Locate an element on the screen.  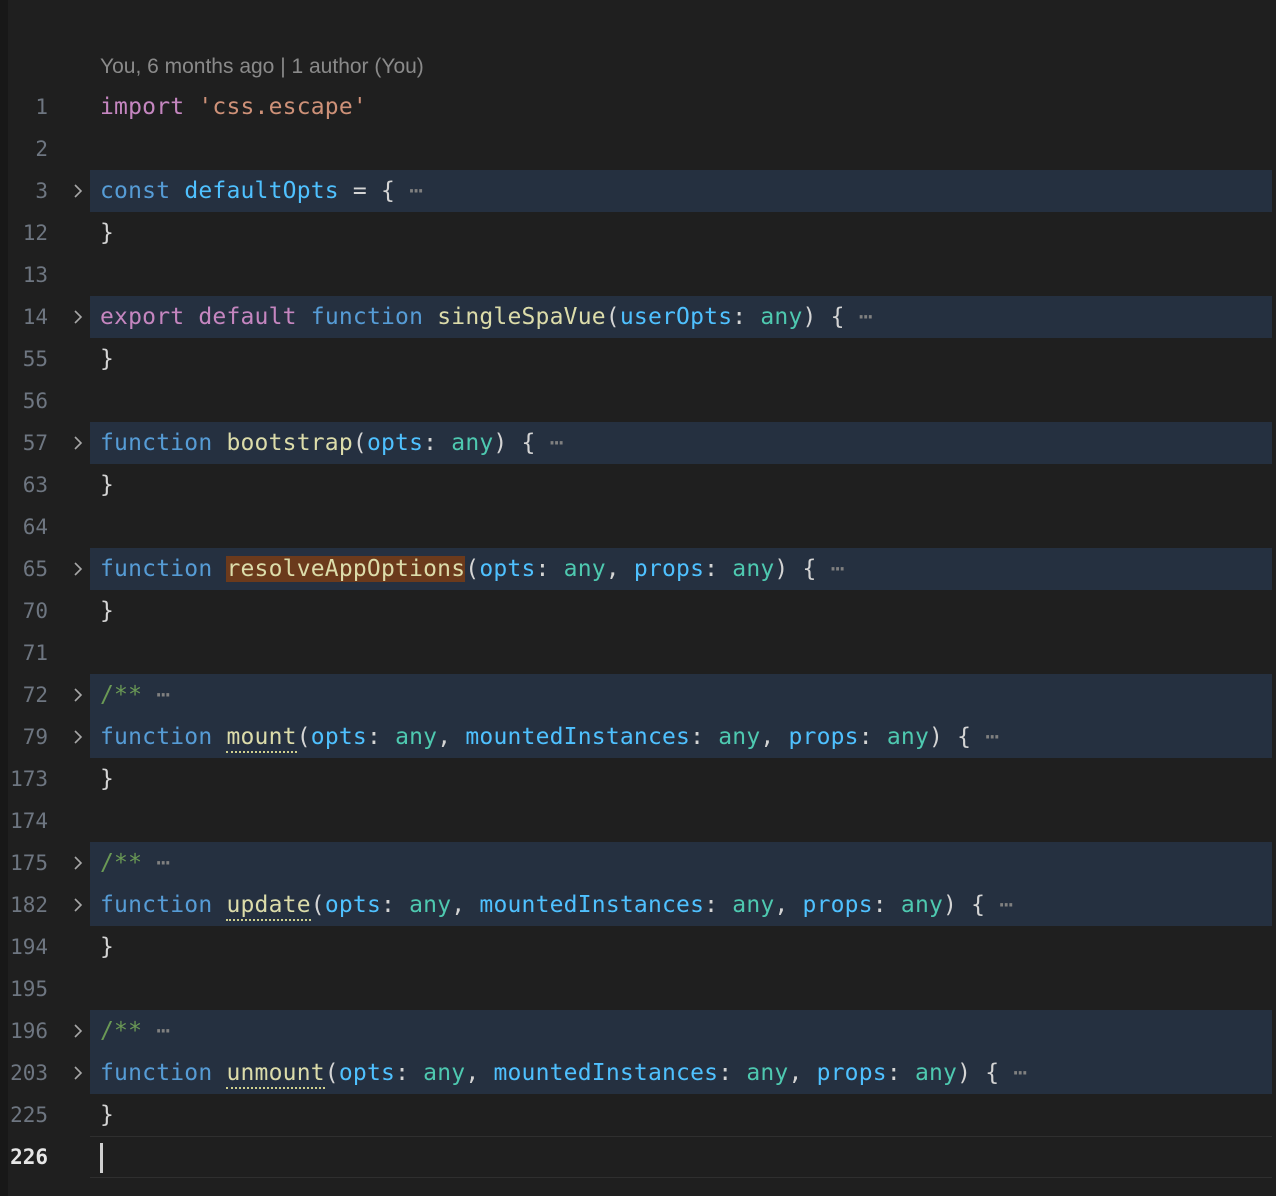
code-line-row: 71 is located at coordinates (638, 653).